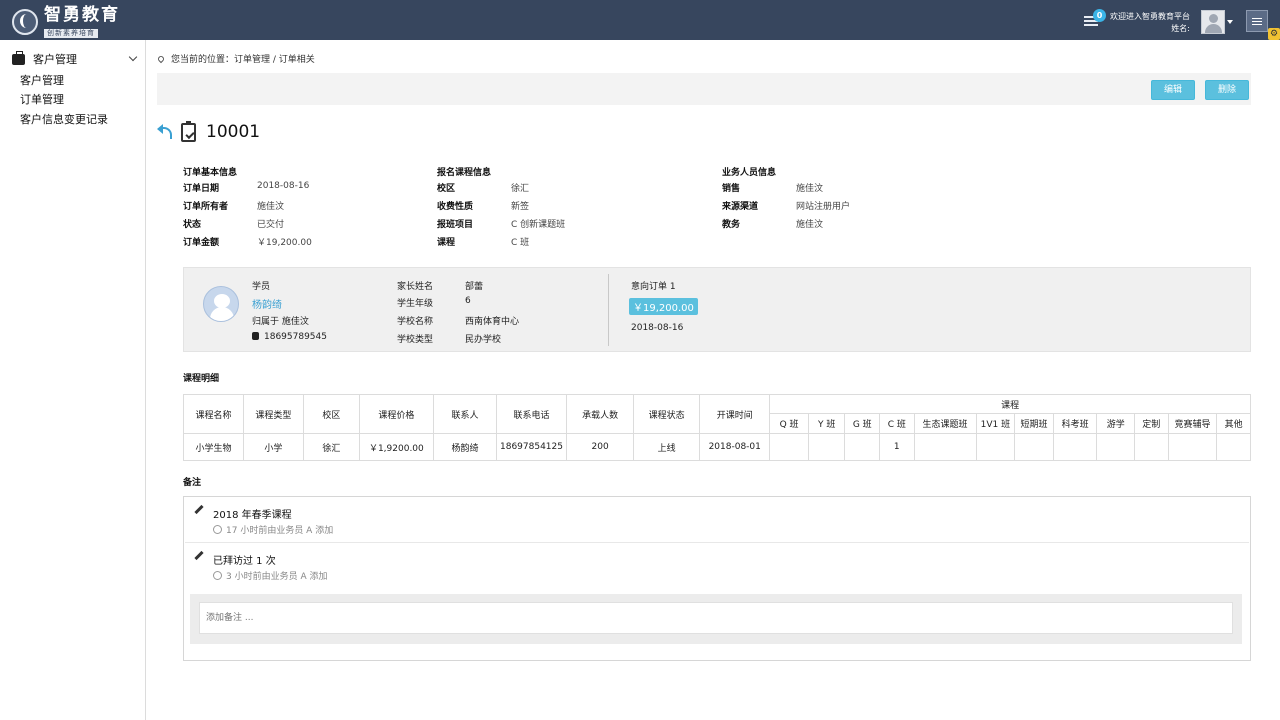 This screenshot has width=1280, height=720. What do you see at coordinates (261, 287) in the screenshot?
I see `student-label: 学员` at bounding box center [261, 287].